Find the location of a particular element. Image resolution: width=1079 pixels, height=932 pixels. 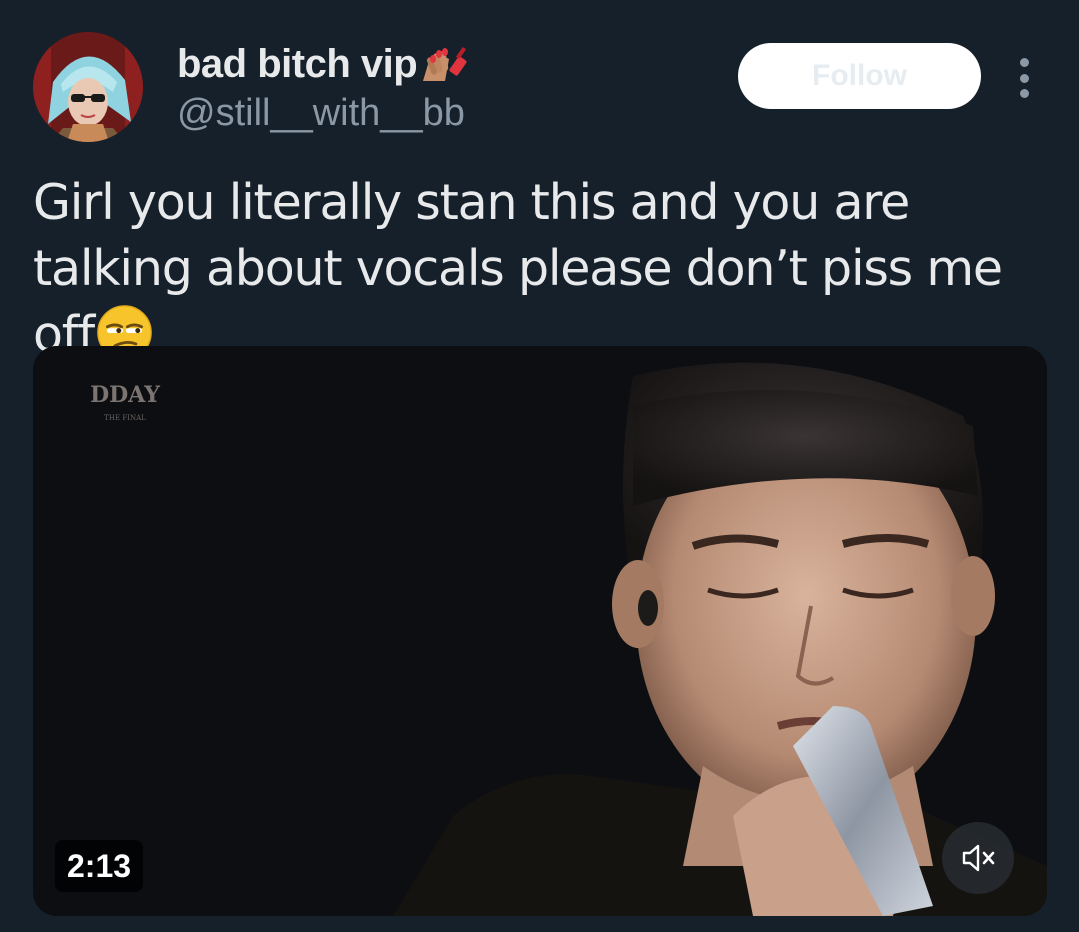

display-name-text: bad bitch vip is located at coordinates (297, 64).